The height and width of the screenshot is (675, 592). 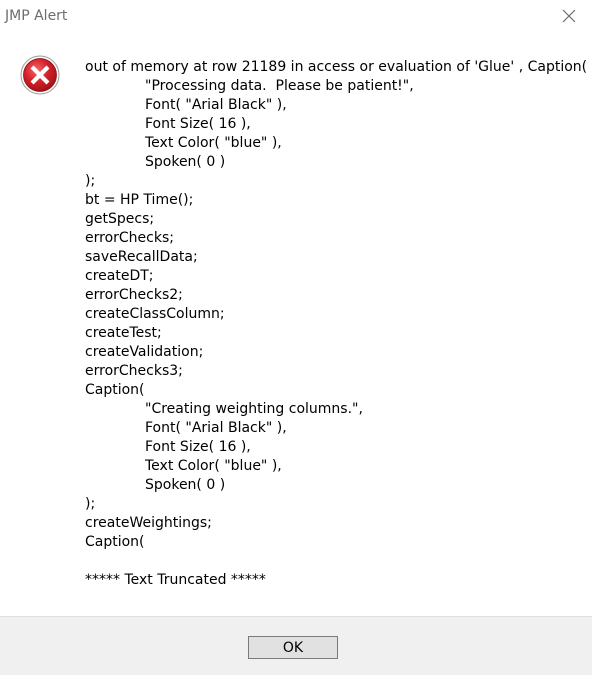 I want to click on message-line: createWeightings;, so click(x=148, y=523).